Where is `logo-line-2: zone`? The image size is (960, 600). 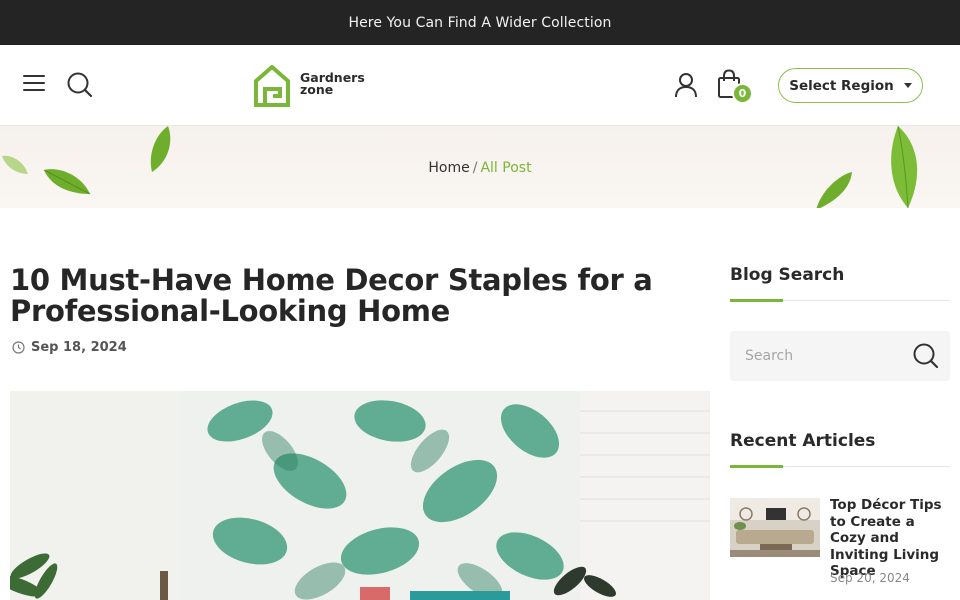 logo-line-2: zone is located at coordinates (317, 89).